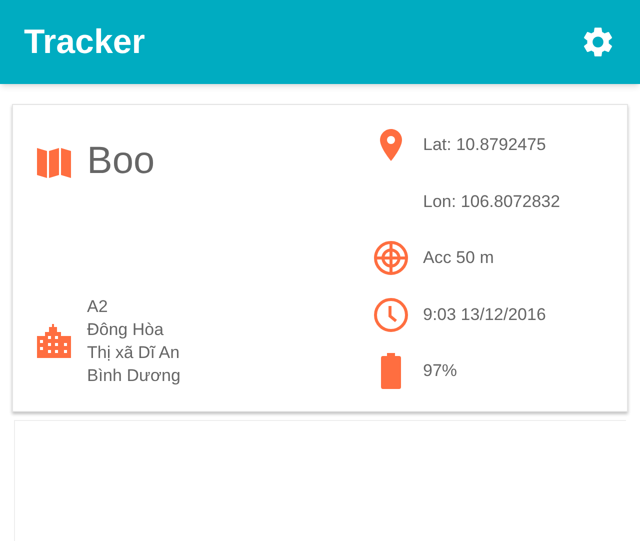  What do you see at coordinates (484, 315) in the screenshot?
I see `detail-text: 9:03 13/12/2016` at bounding box center [484, 315].